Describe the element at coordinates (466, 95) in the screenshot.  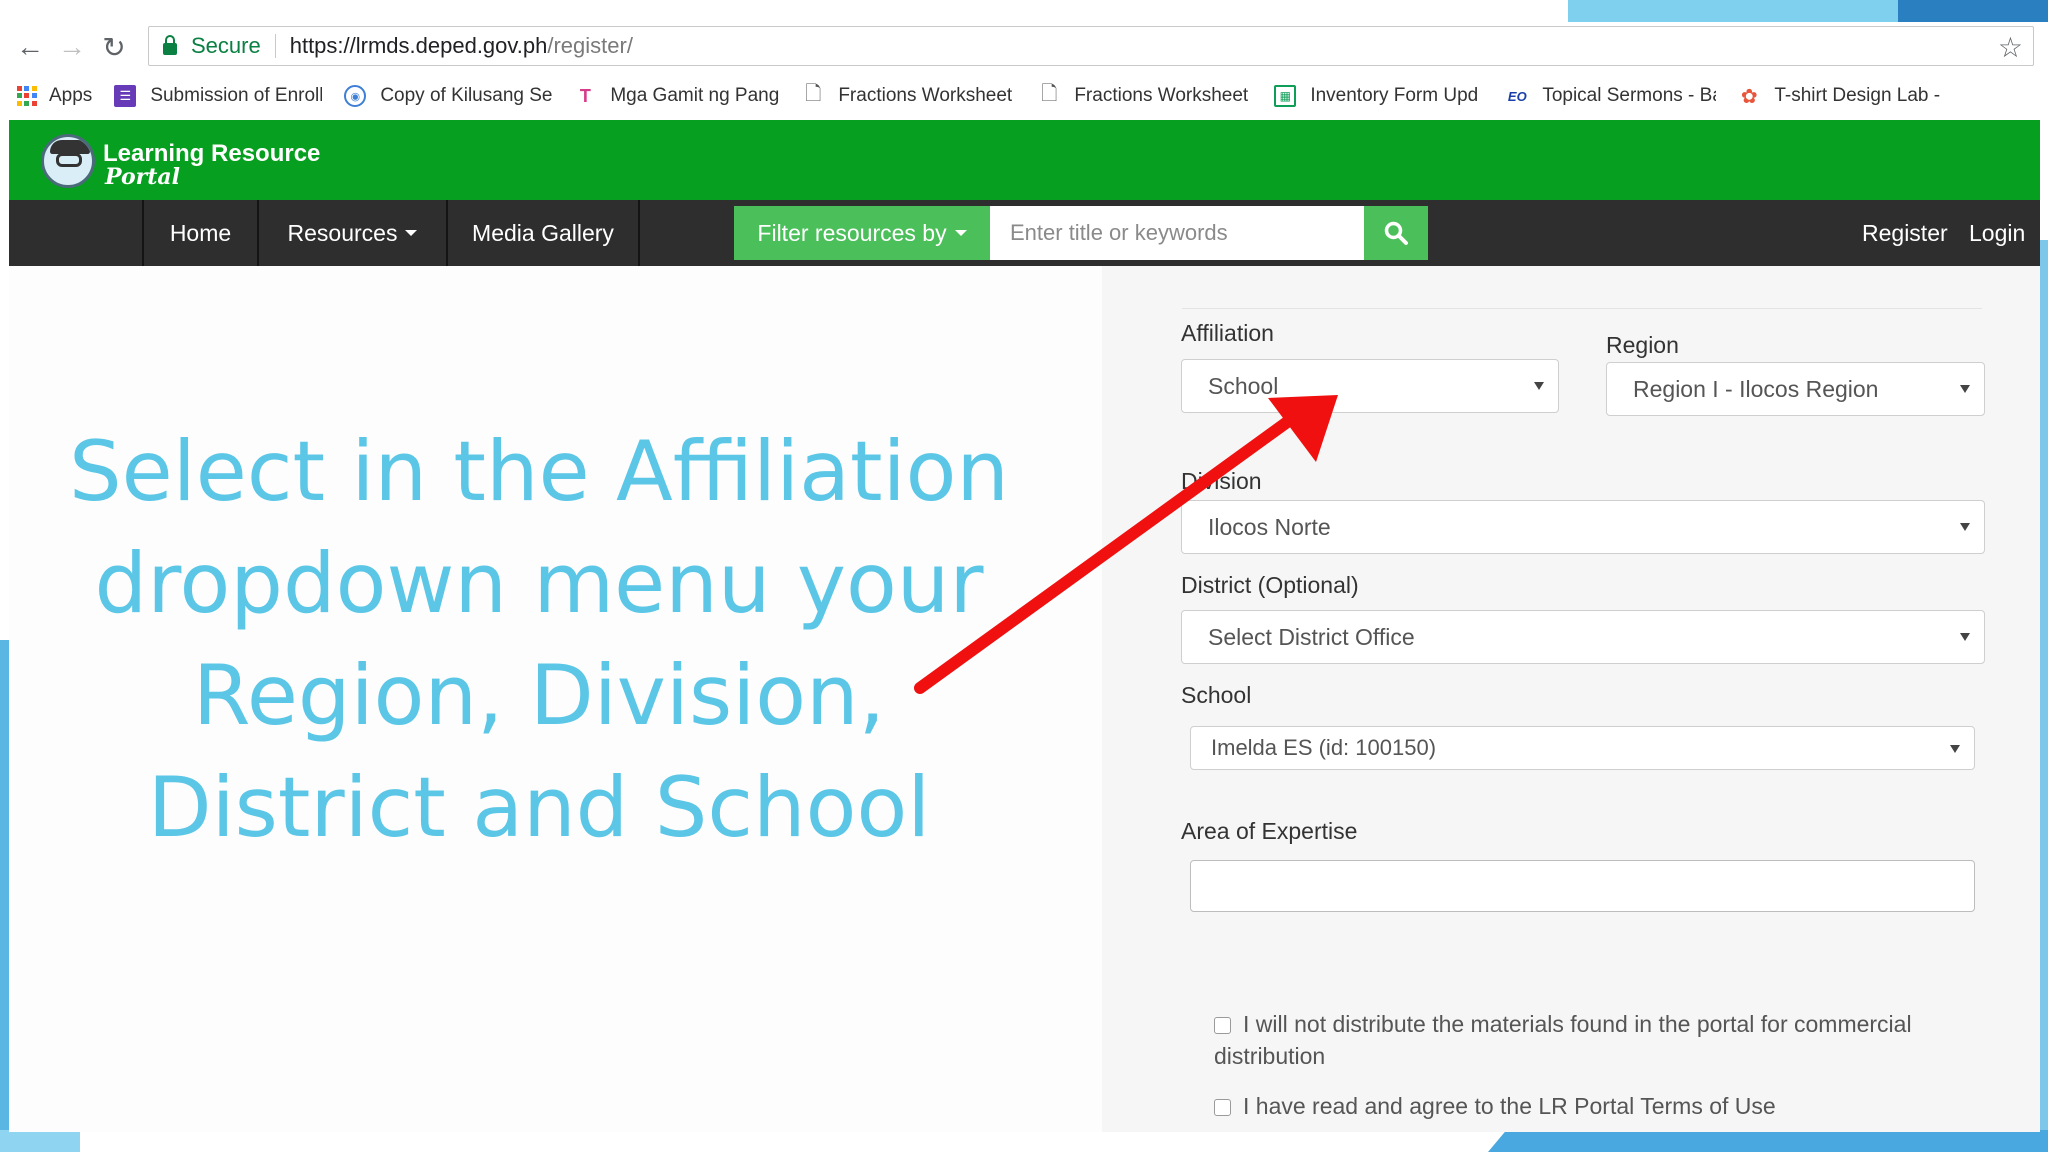
I see `bookmark-label: Copy of Kilusang Sel` at that location.